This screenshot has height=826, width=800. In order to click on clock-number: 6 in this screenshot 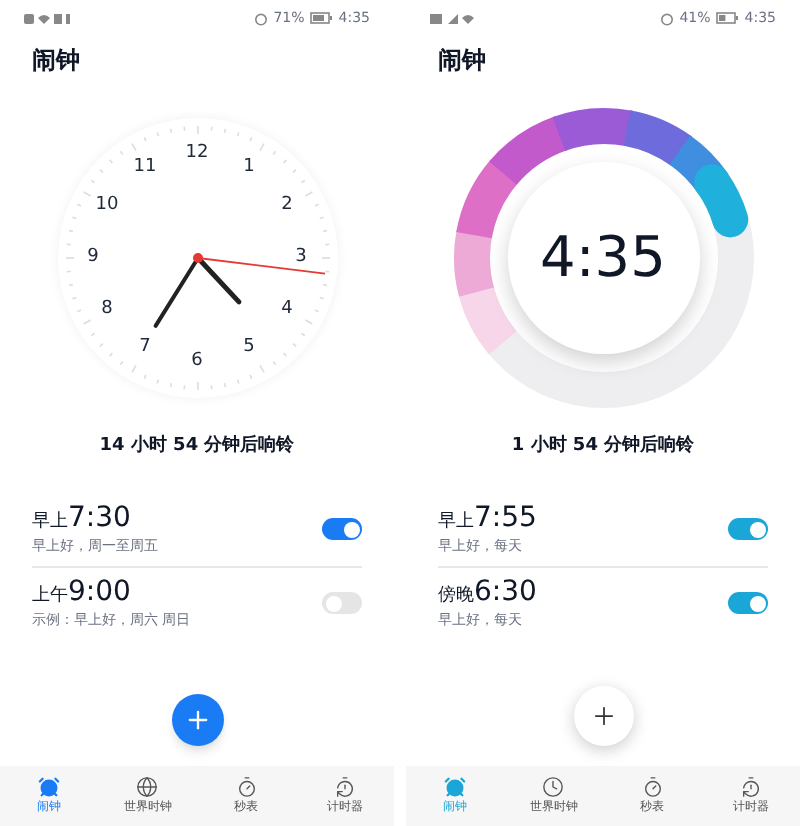, I will do `click(197, 362)`.